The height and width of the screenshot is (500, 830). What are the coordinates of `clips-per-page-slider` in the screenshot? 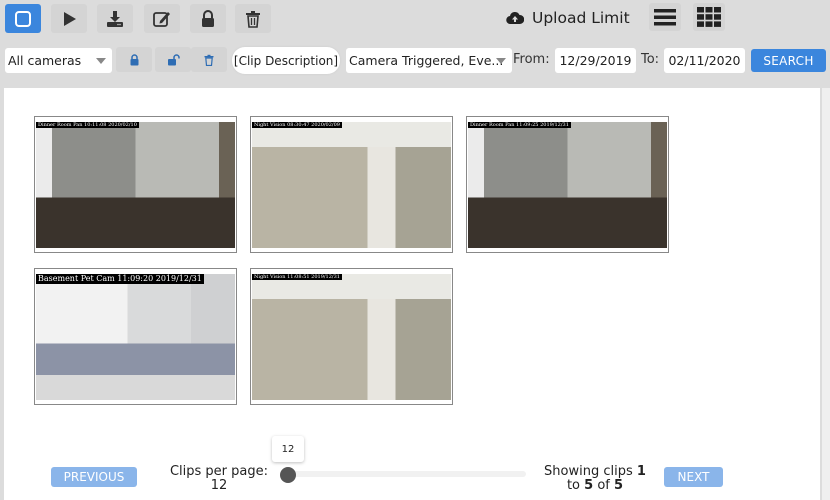 It's located at (407, 474).